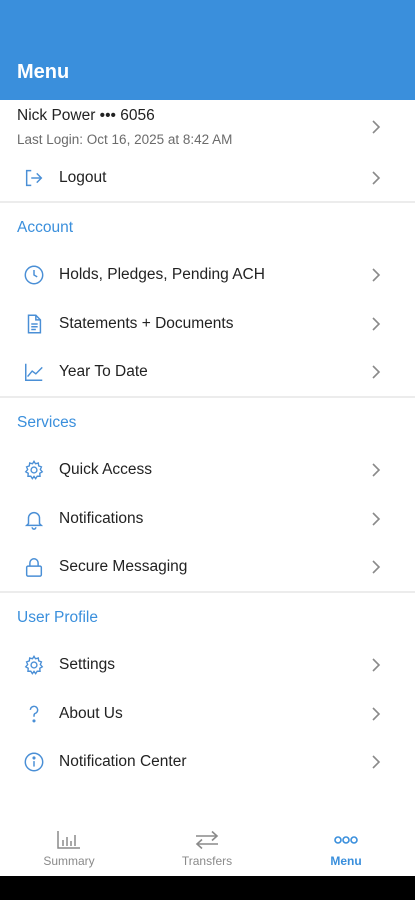  What do you see at coordinates (207, 714) in the screenshot?
I see `menu-item-about-us: About Us` at bounding box center [207, 714].